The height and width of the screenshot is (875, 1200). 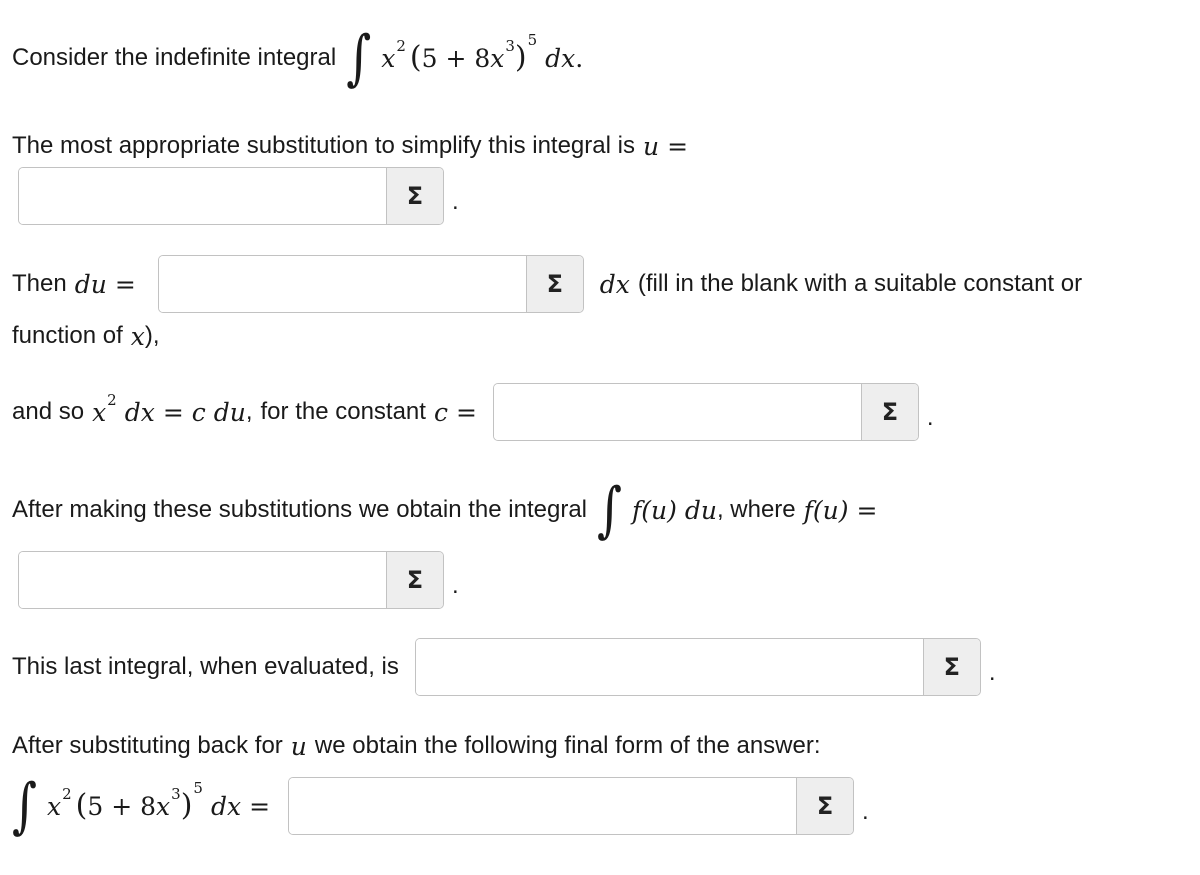 I want to click on eval-input, so click(x=669, y=667).